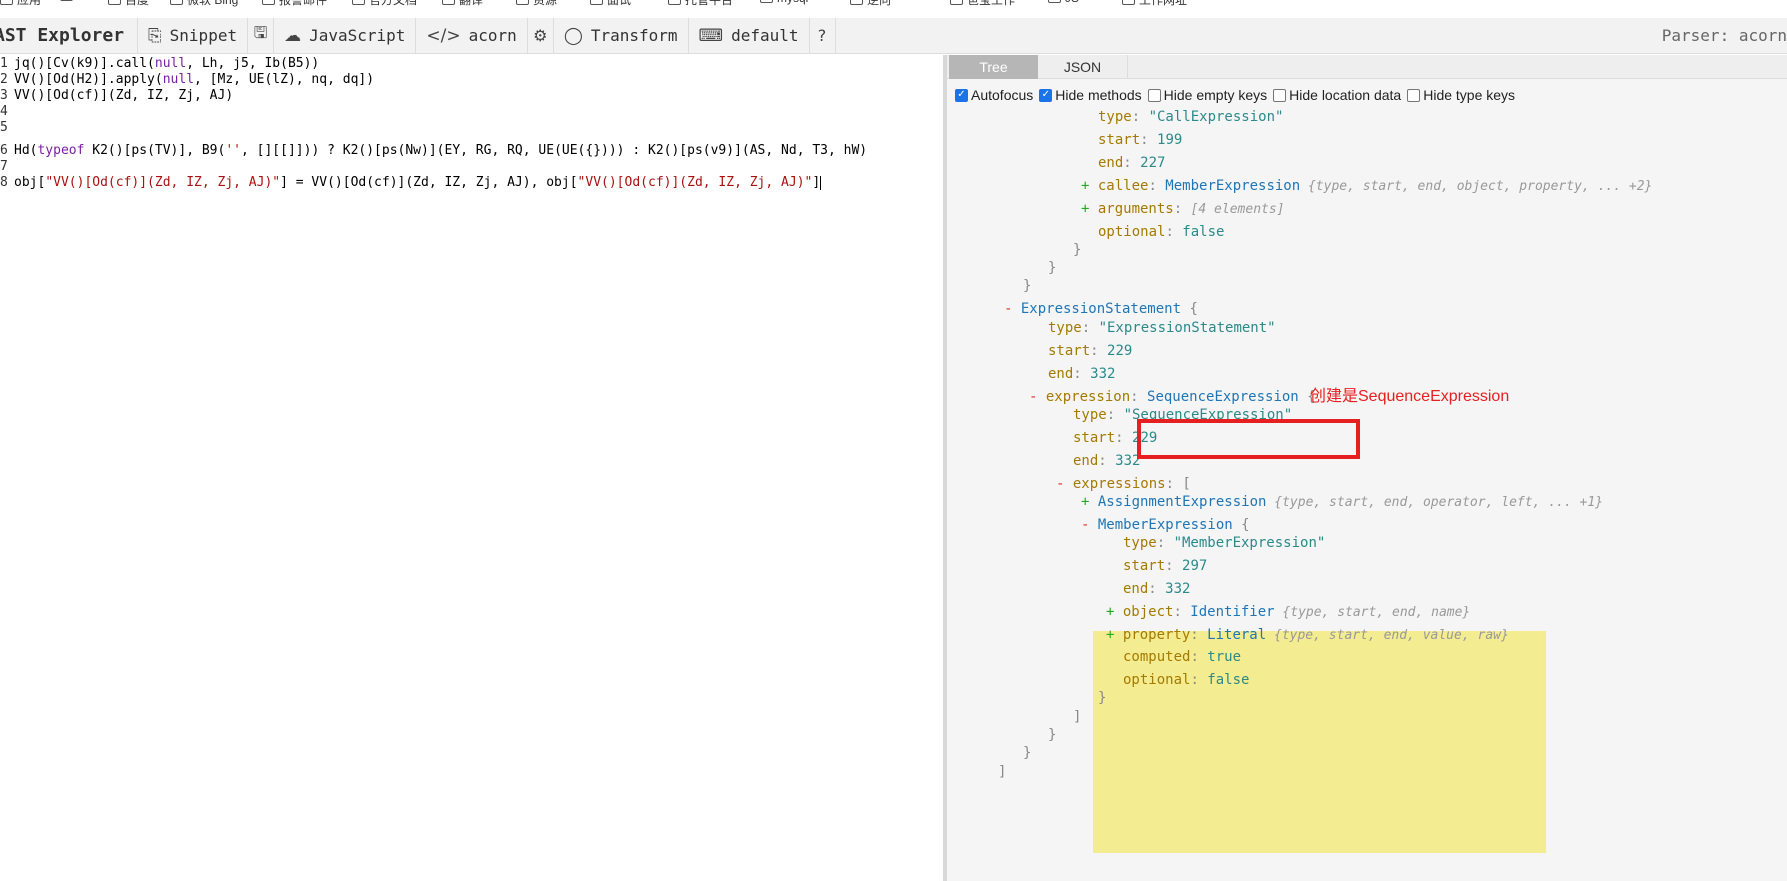  I want to click on bookmark-item: 百度, so click(128, 4).